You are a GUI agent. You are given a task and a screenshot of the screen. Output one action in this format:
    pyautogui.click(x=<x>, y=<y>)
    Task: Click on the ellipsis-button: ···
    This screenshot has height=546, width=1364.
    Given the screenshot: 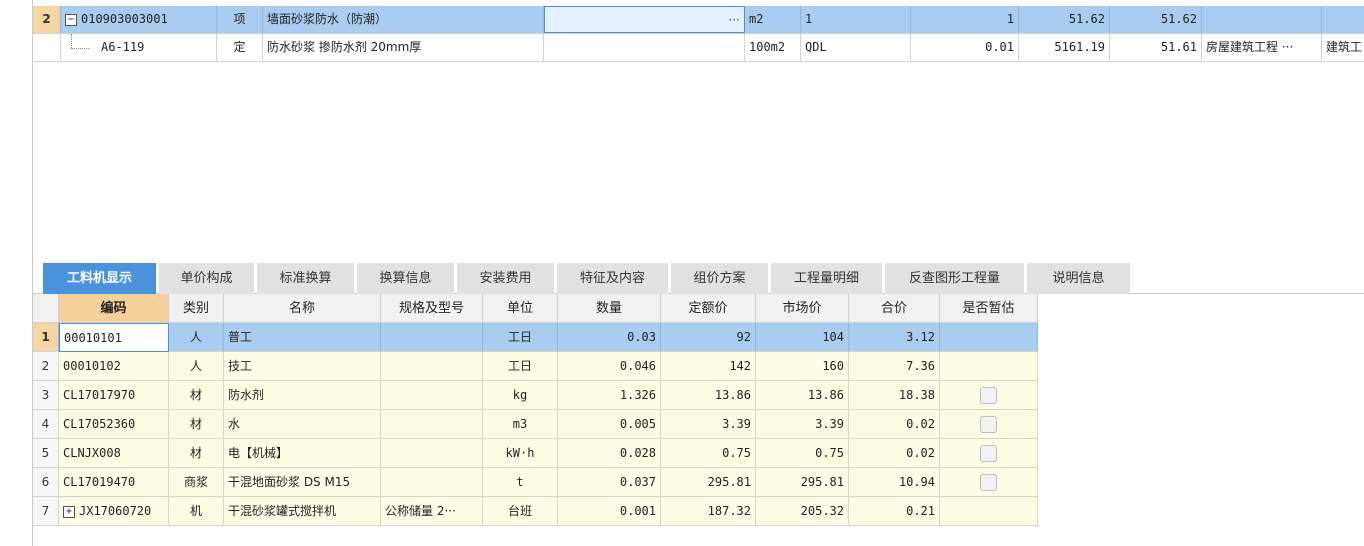 What is the action you would take?
    pyautogui.click(x=734, y=20)
    